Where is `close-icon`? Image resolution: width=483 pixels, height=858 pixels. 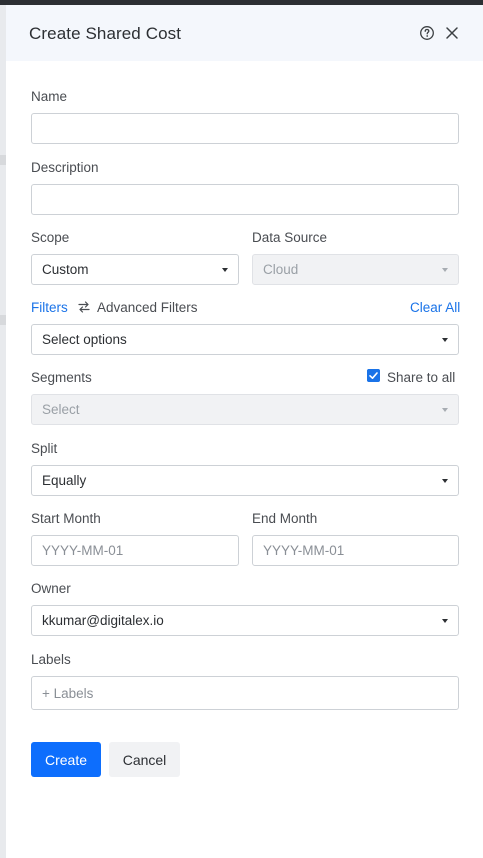
close-icon is located at coordinates (452, 33).